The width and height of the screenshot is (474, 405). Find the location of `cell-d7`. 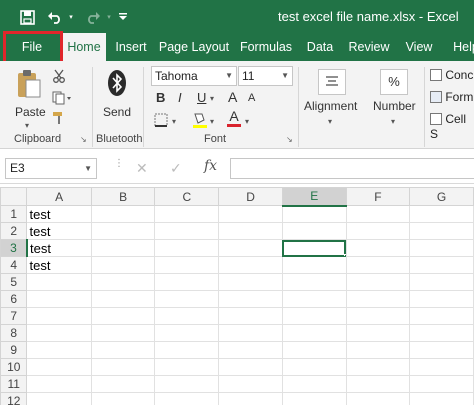

cell-d7 is located at coordinates (250, 316).